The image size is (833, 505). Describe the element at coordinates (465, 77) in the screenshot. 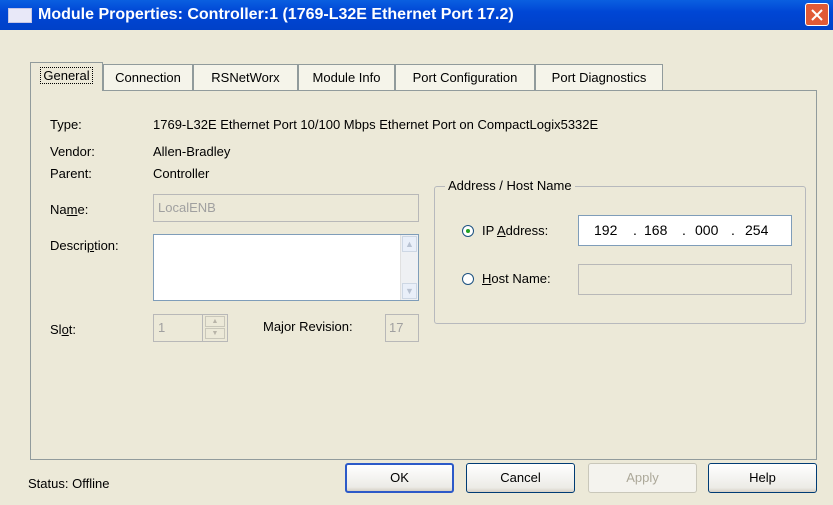

I see `tab-port-configuration: Port Configuration` at that location.